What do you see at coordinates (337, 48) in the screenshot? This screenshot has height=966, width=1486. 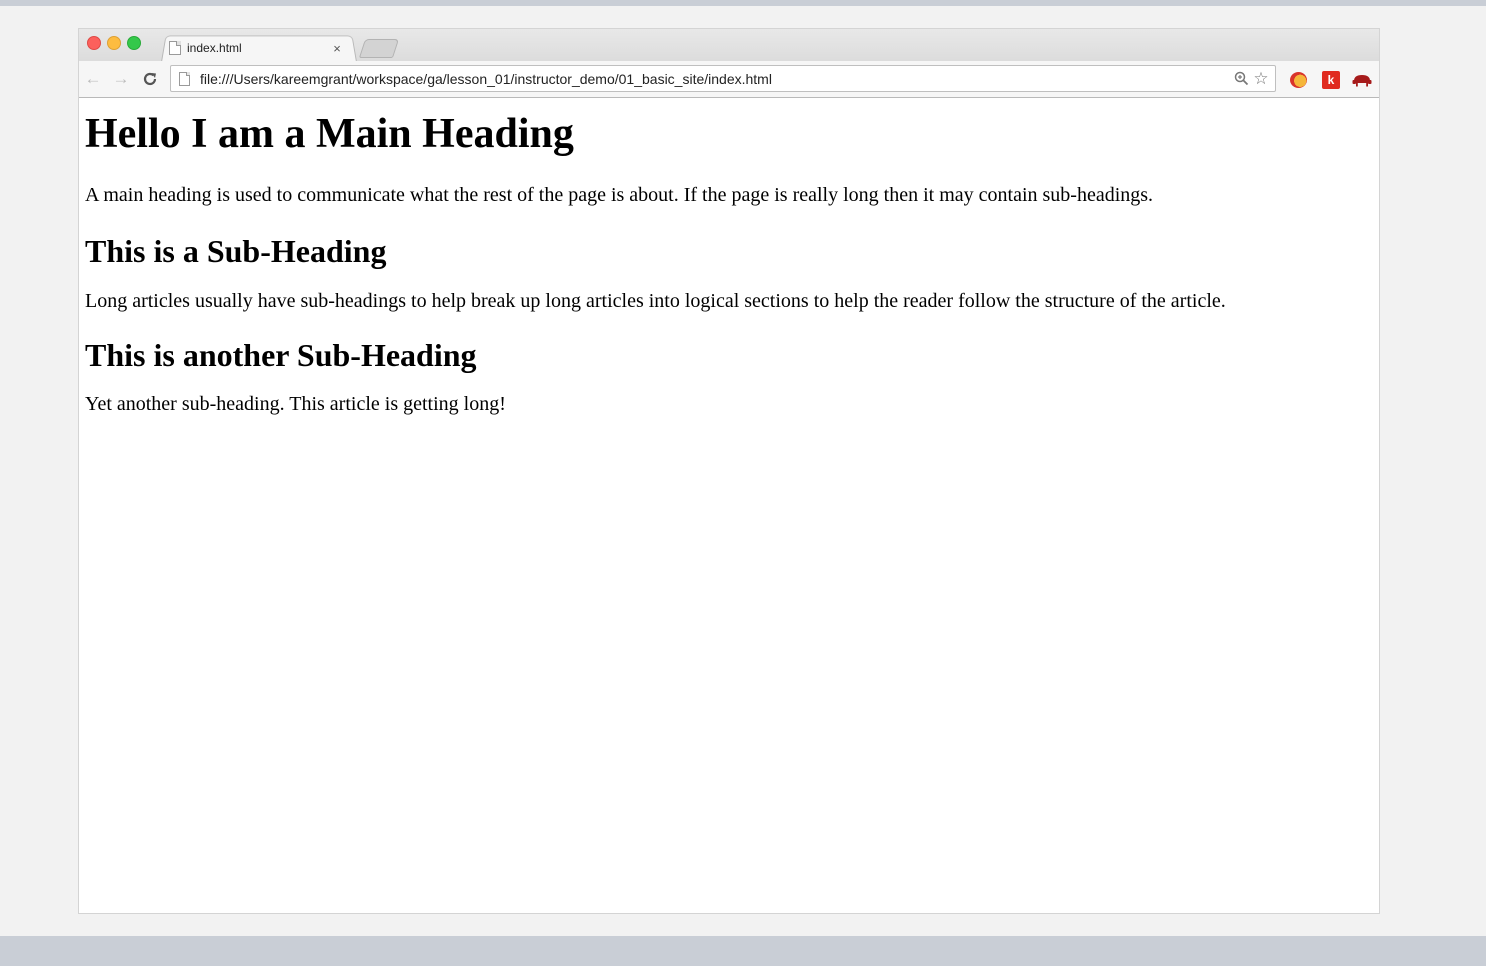 I see `tab-close-icon: ×` at bounding box center [337, 48].